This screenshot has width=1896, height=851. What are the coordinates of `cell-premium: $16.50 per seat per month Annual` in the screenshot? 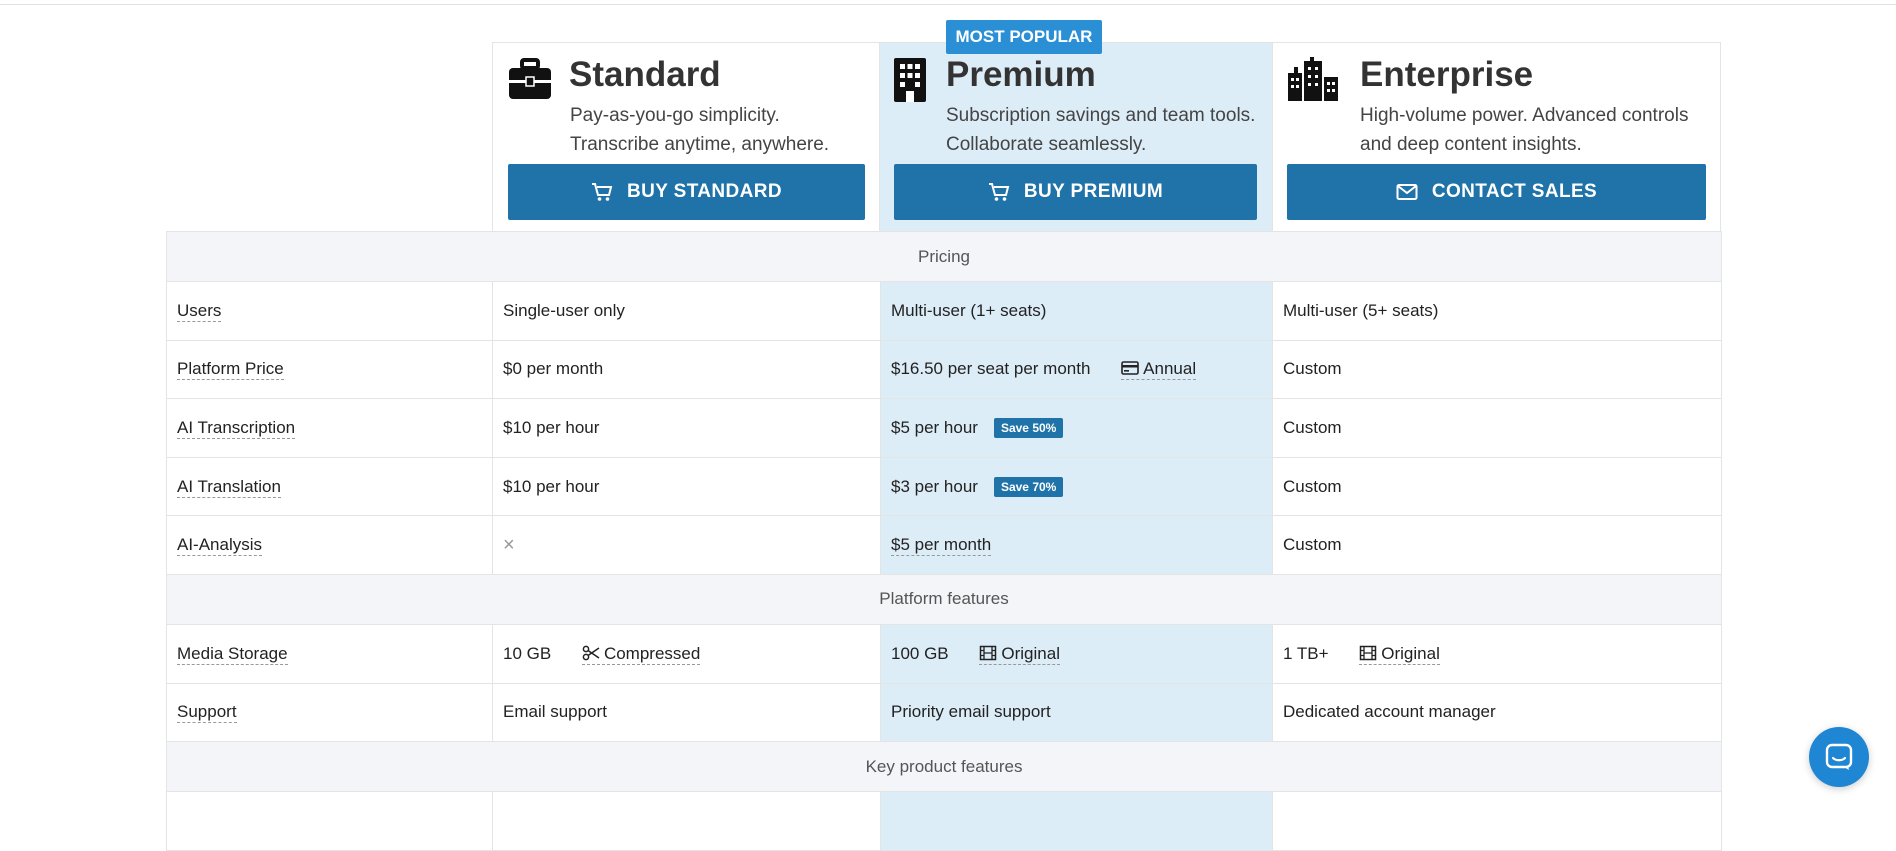 It's located at (1076, 369).